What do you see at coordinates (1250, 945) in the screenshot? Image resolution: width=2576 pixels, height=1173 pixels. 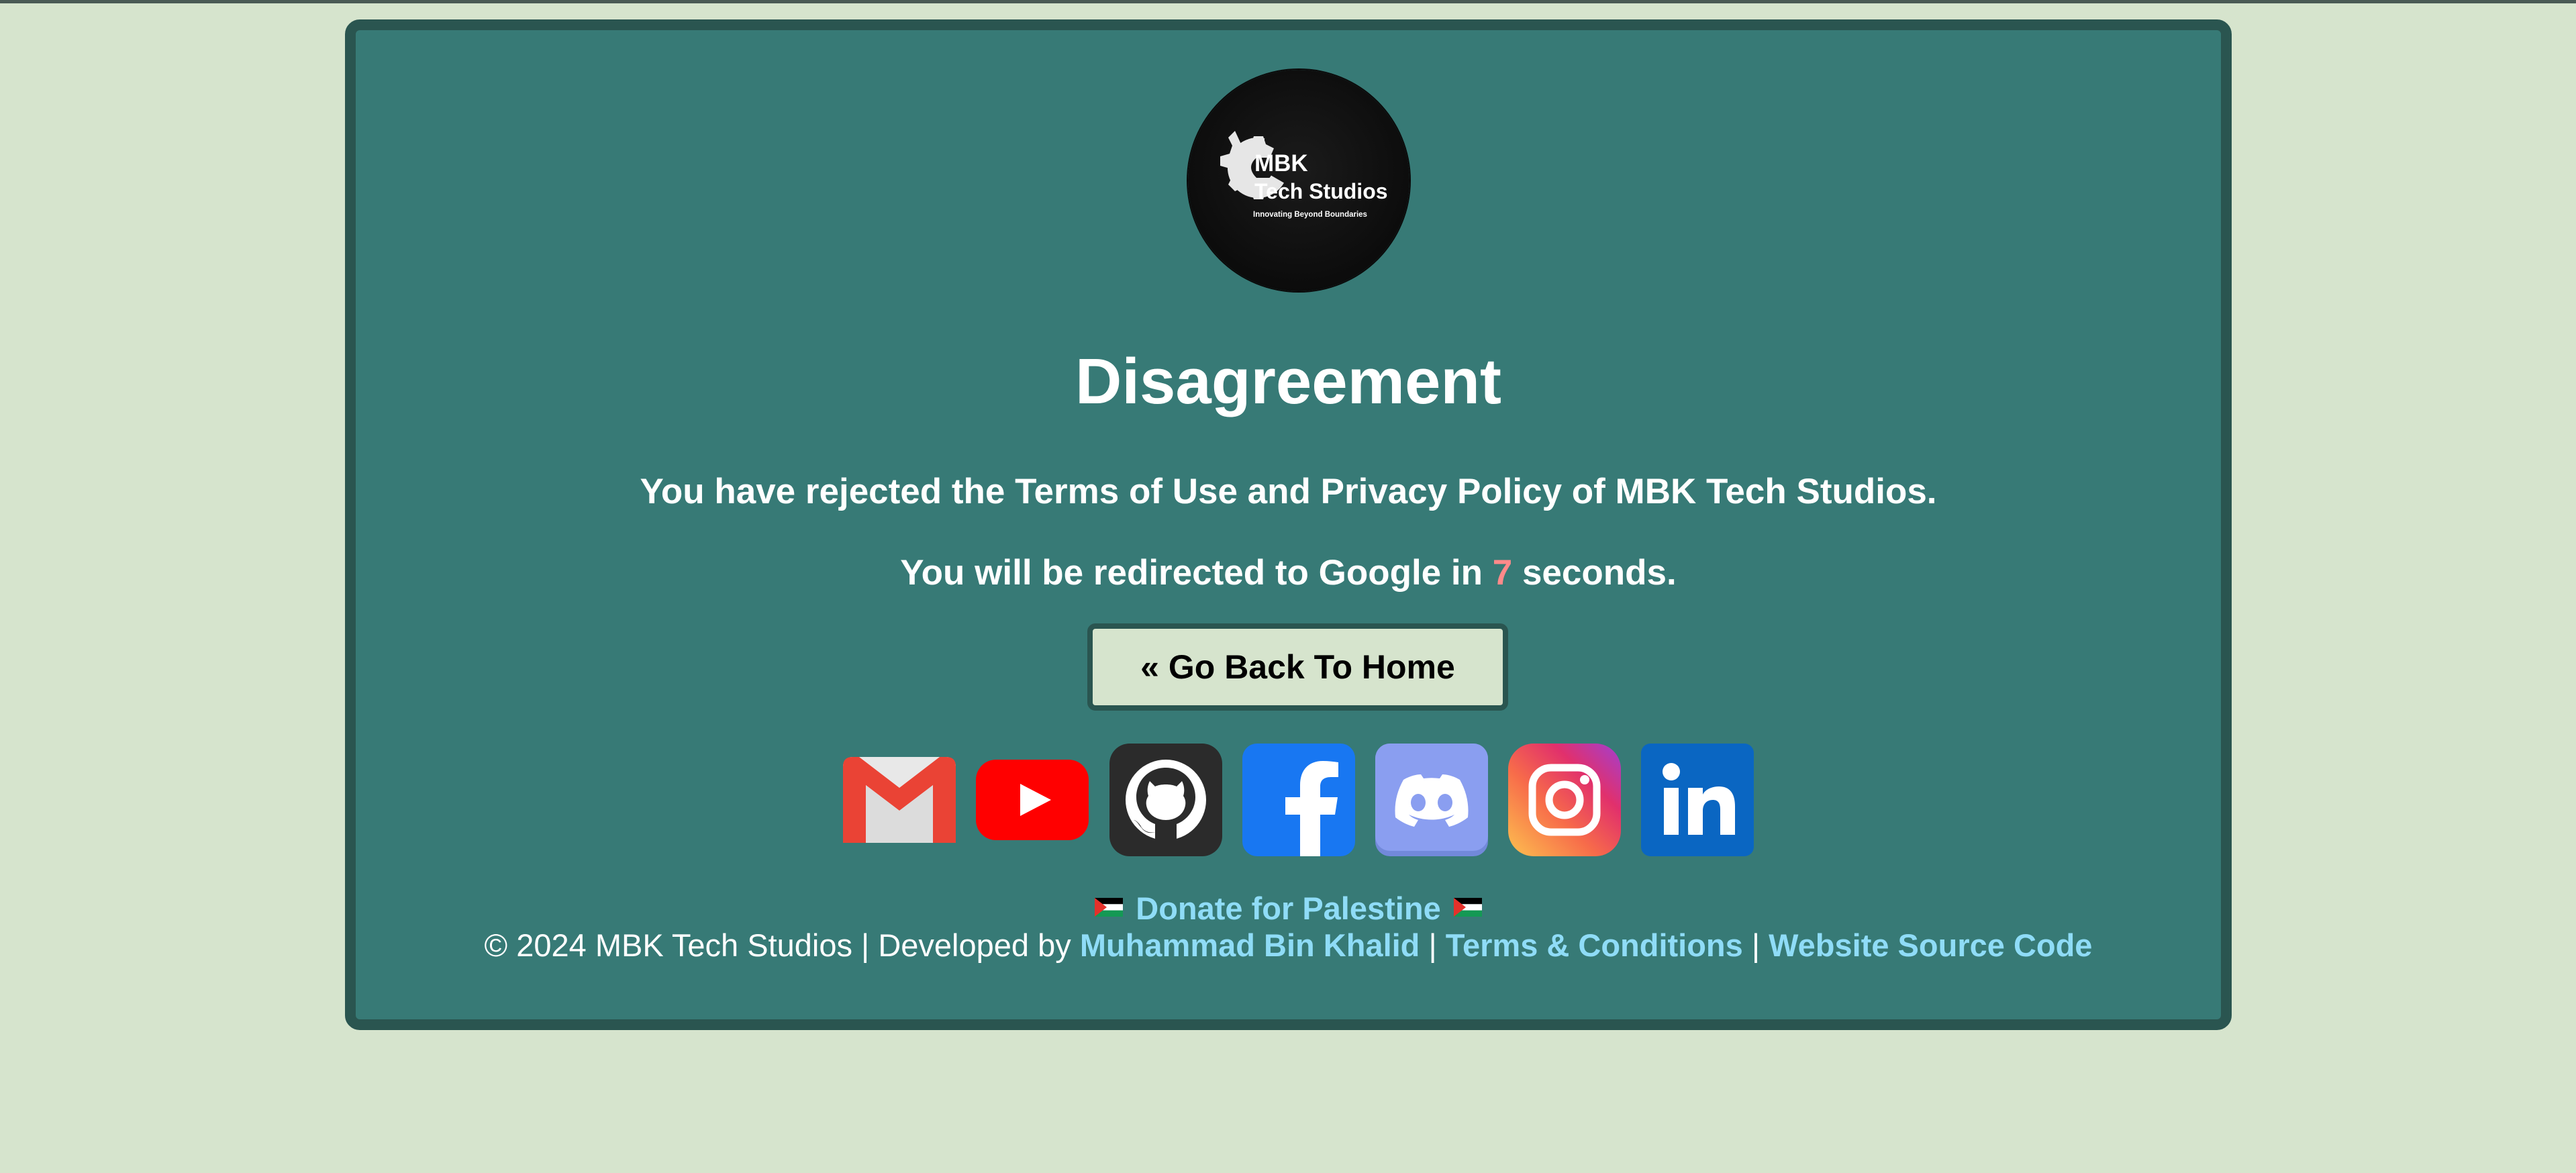 I see `developer-link: Muhammad Bin Khalid` at bounding box center [1250, 945].